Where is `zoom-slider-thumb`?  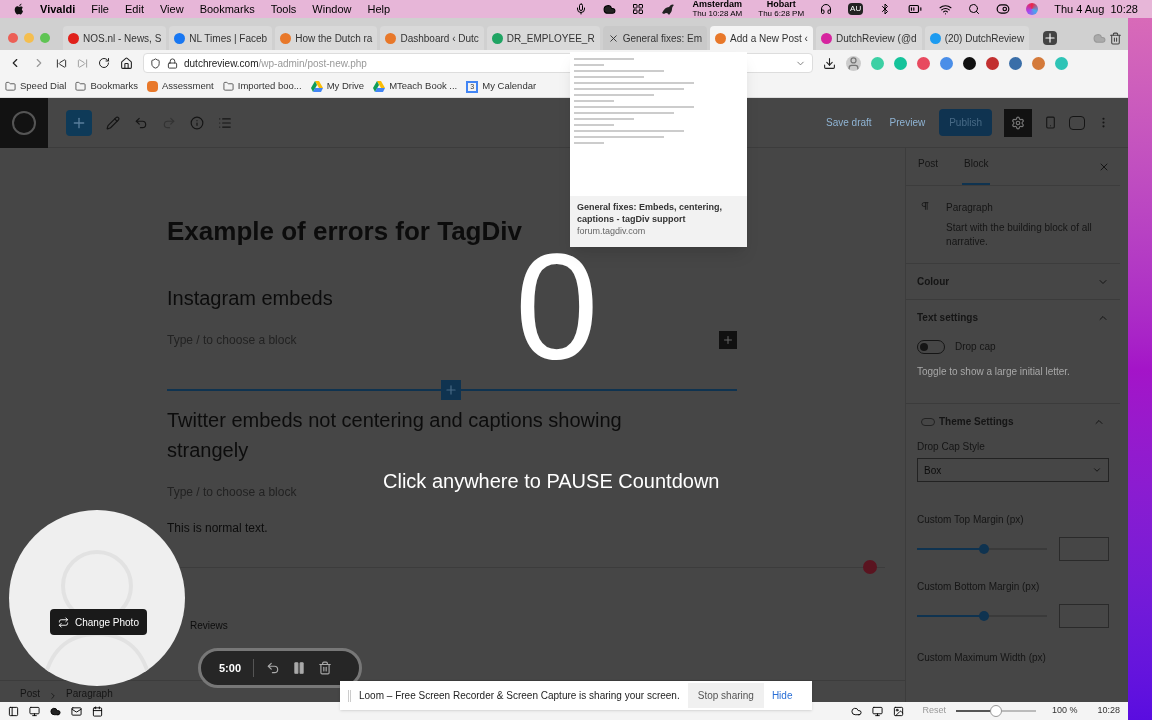
zoom-slider-thumb is located at coordinates (995, 711).